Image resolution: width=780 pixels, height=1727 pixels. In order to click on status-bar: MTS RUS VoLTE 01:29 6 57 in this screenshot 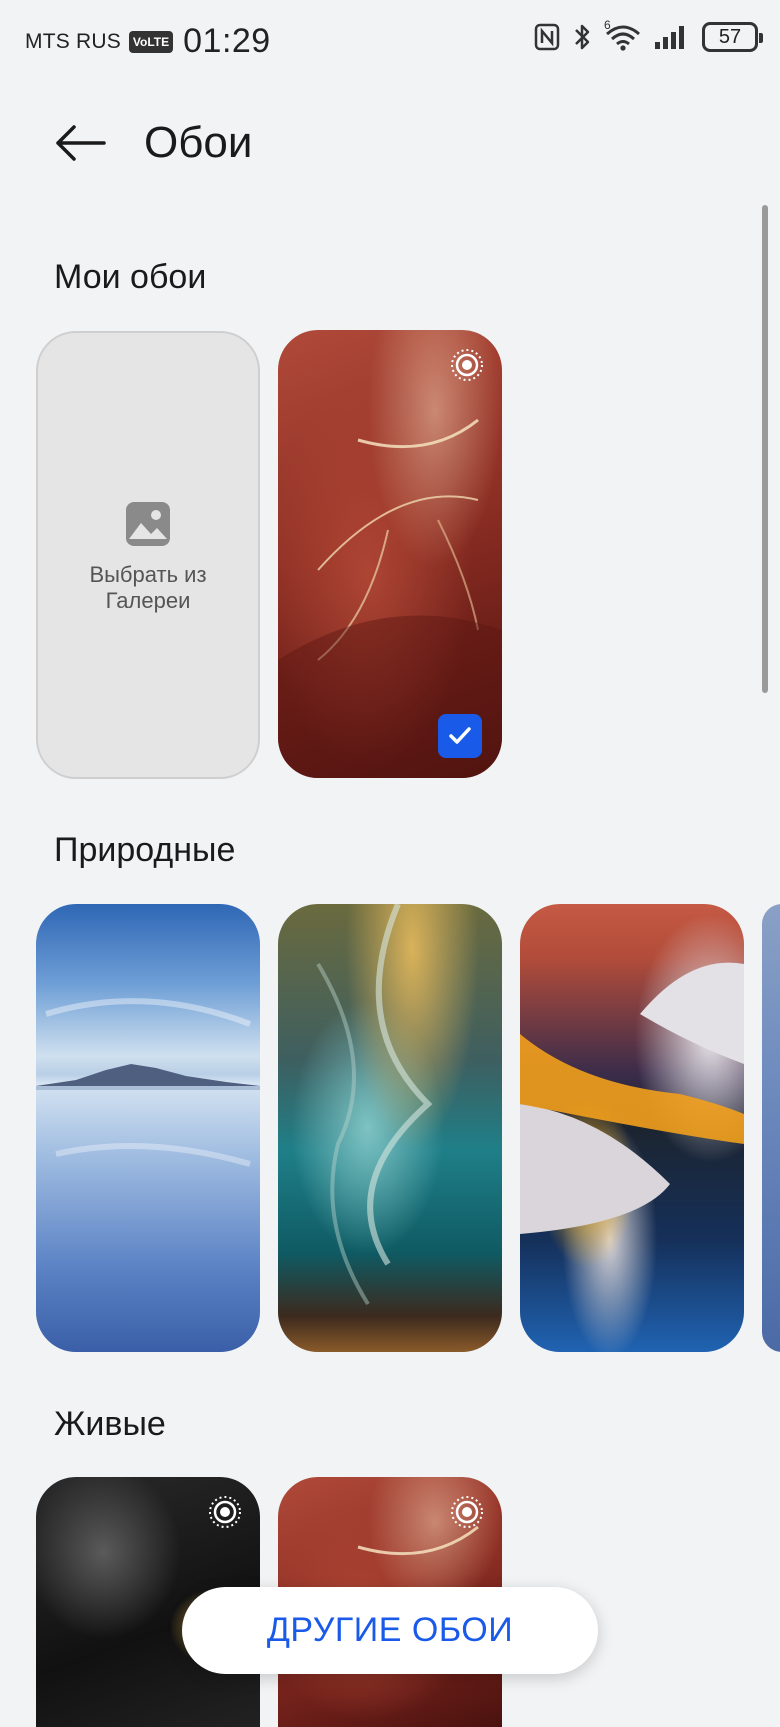, I will do `click(390, 42)`.